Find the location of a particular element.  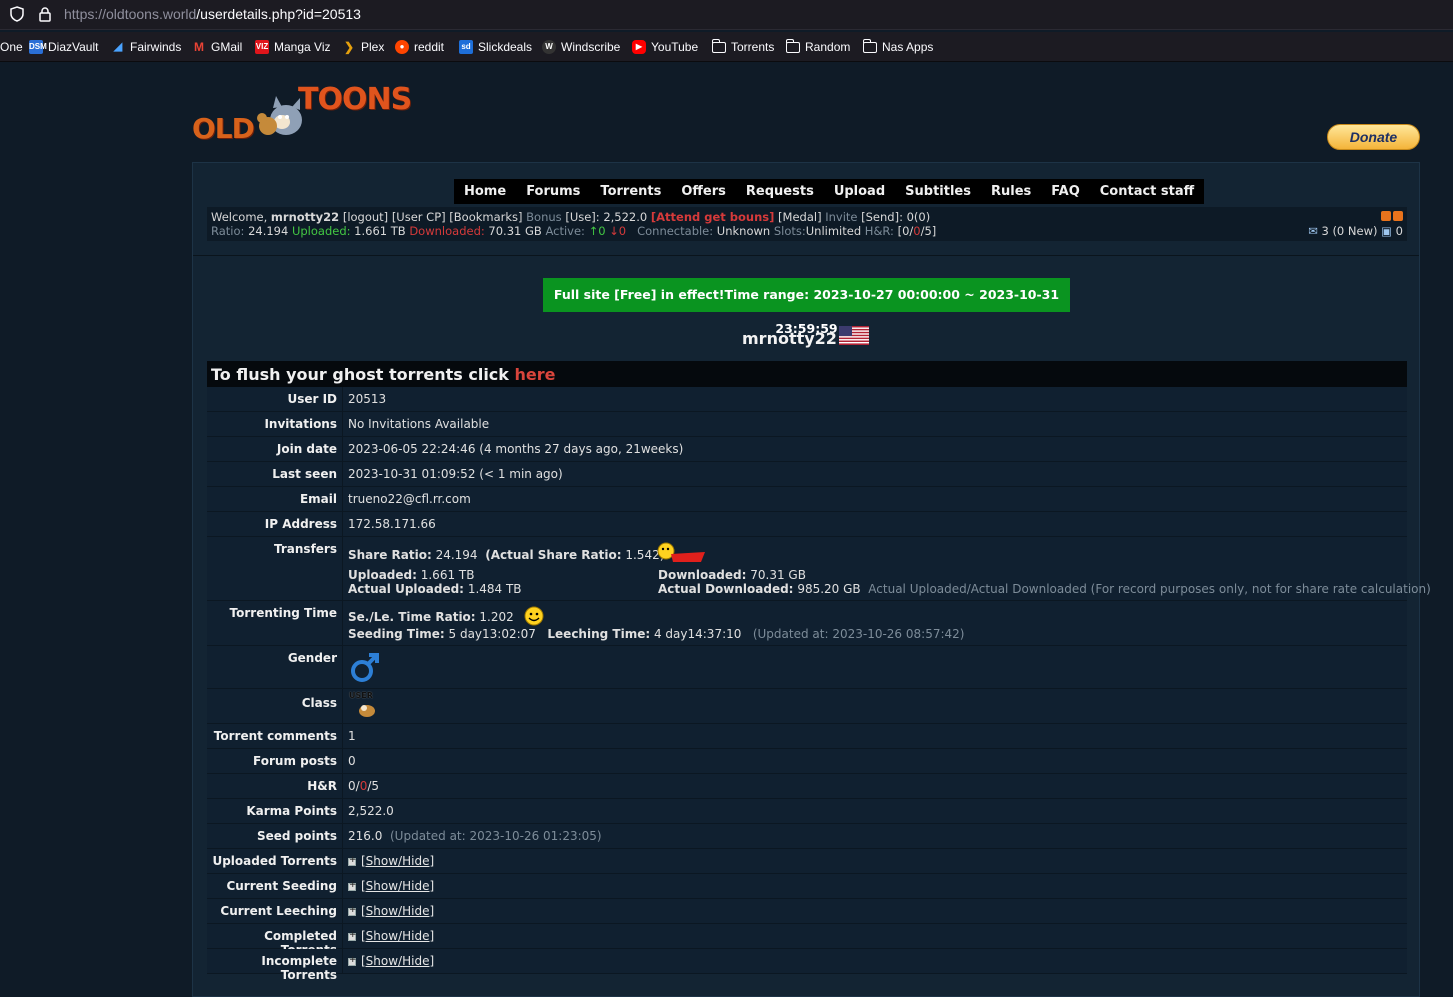

bookmark-label: Slickdeals is located at coordinates (505, 47).